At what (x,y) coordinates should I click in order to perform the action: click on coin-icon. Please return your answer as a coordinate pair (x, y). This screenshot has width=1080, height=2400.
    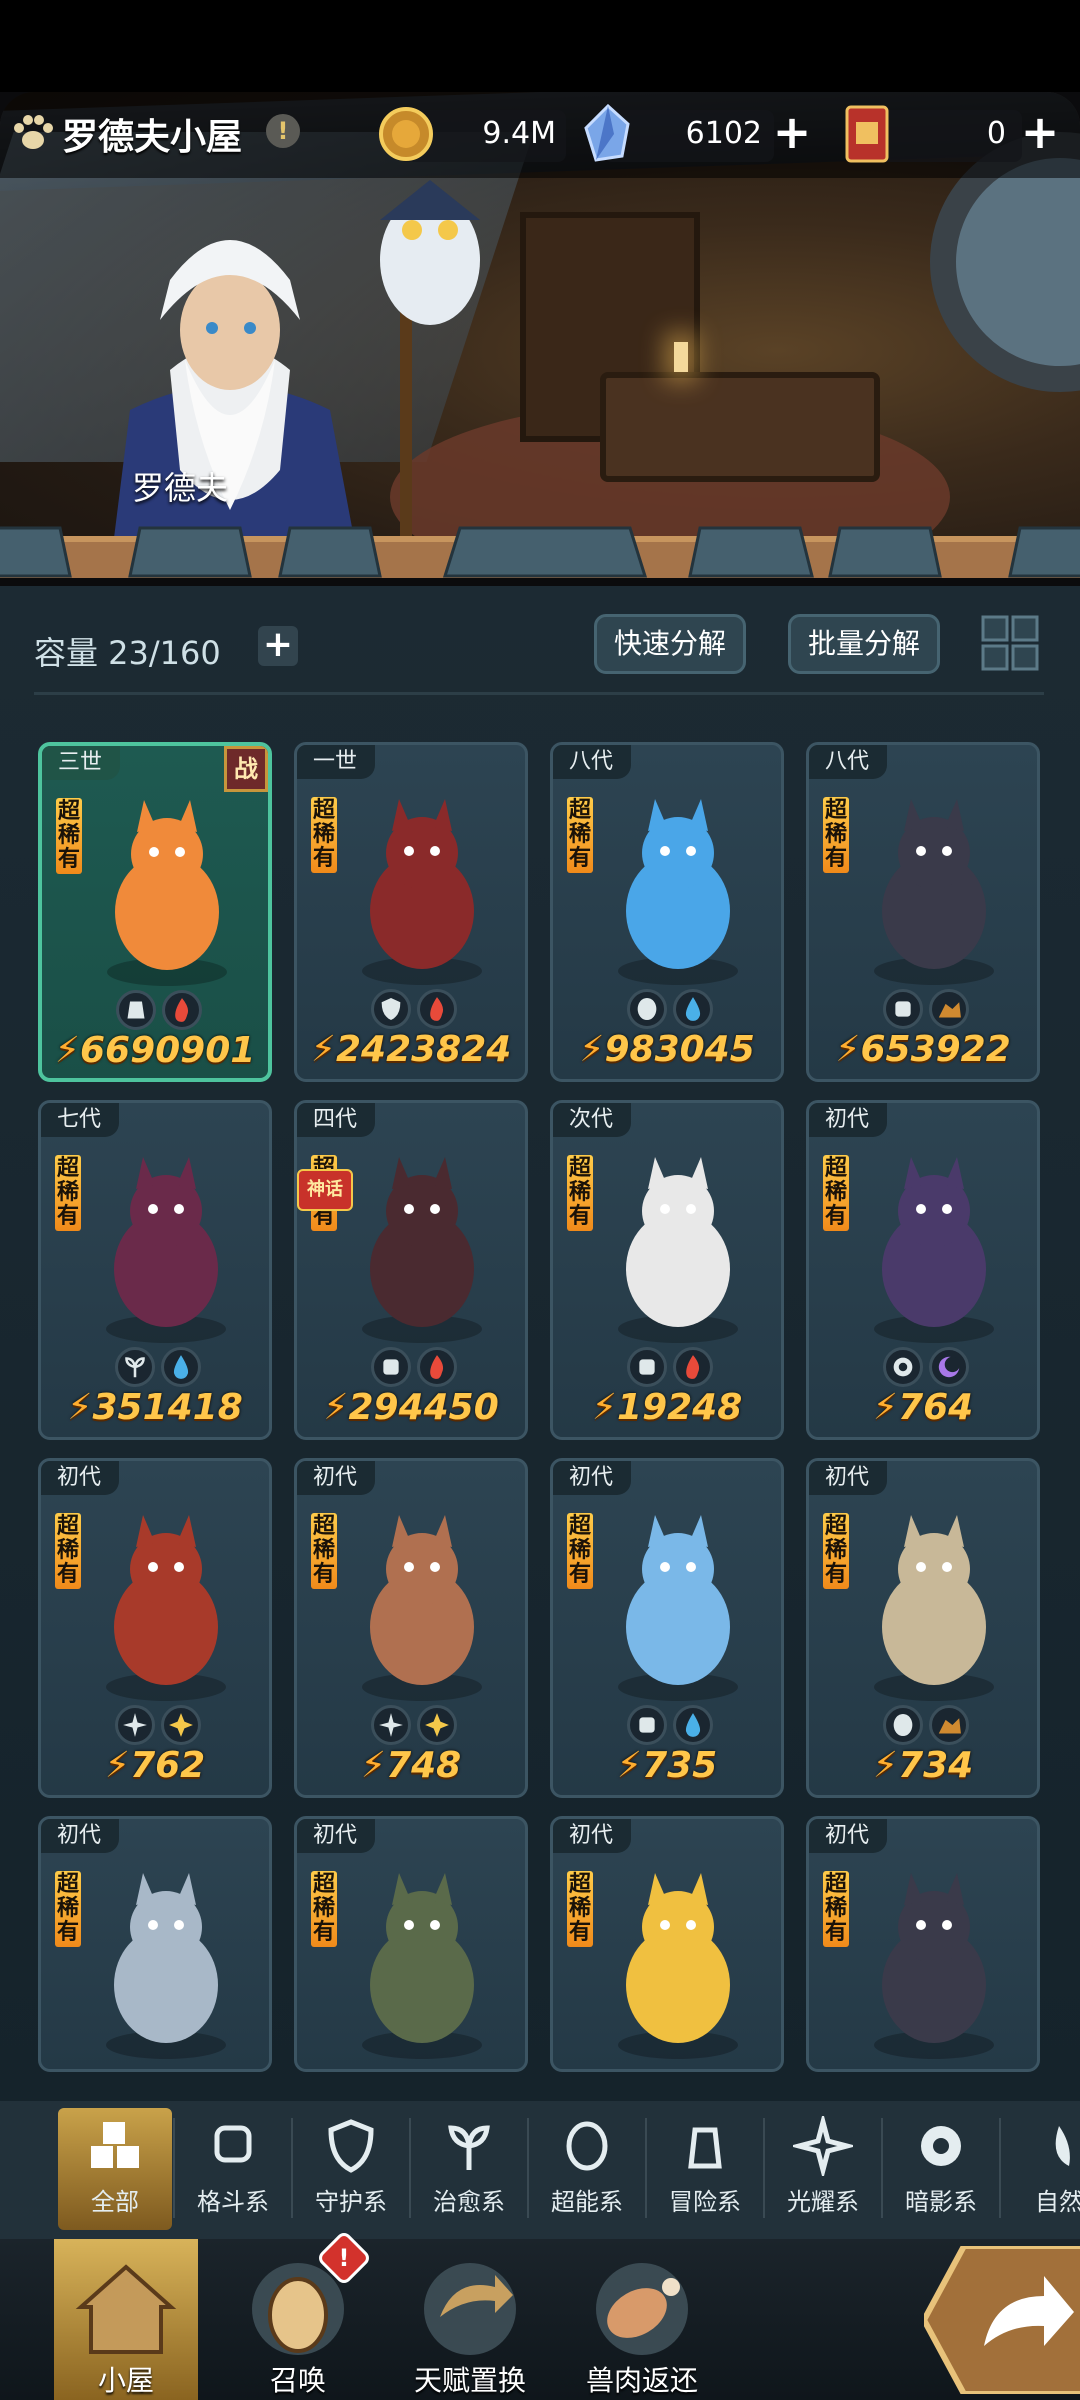
    Looking at the image, I should click on (406, 134).